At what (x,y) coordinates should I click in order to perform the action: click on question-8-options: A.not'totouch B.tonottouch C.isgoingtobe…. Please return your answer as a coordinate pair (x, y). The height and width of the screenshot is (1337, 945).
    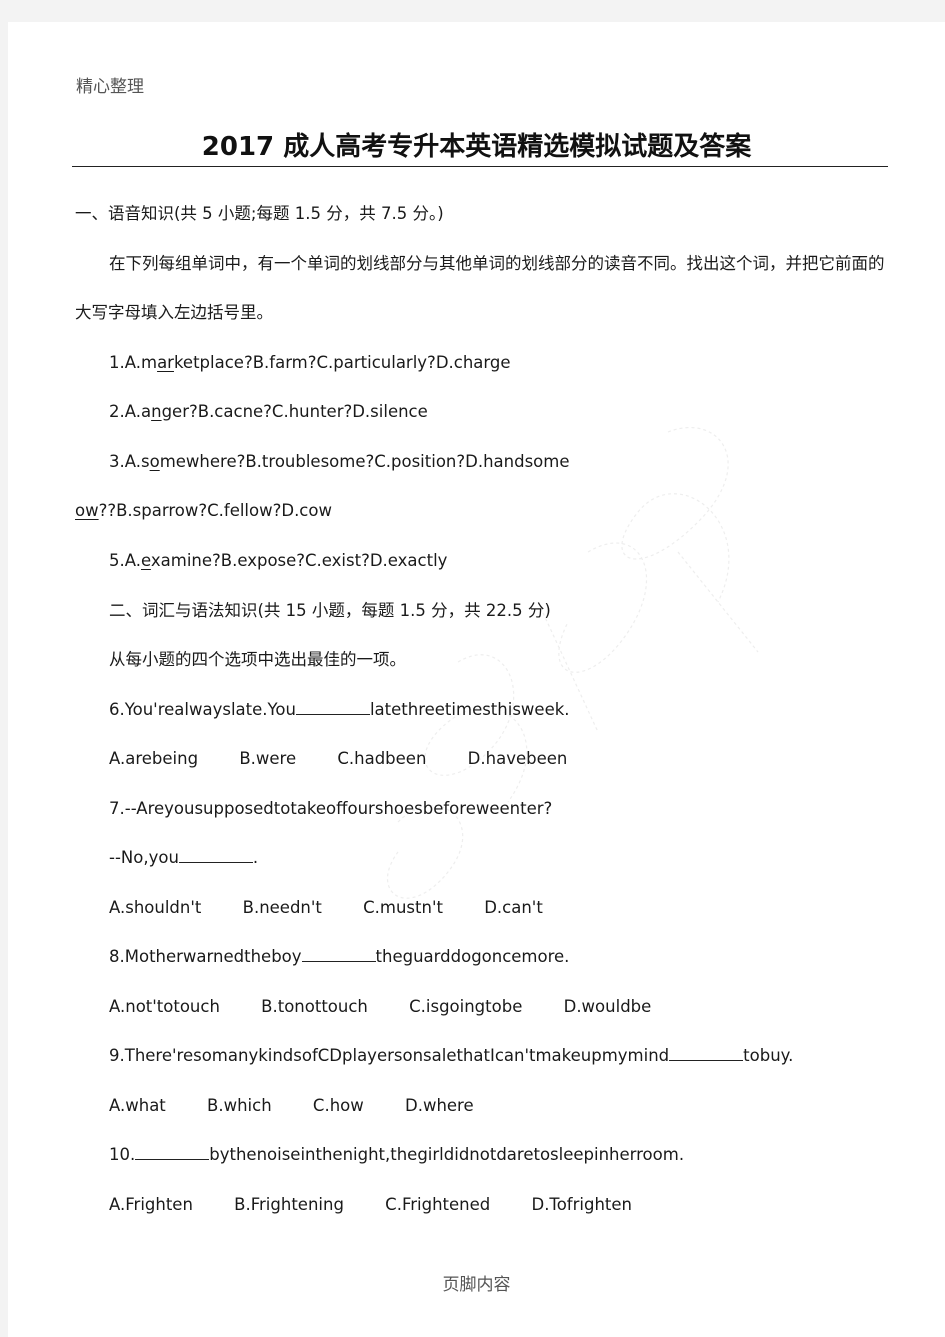
    Looking at the image, I should click on (380, 1007).